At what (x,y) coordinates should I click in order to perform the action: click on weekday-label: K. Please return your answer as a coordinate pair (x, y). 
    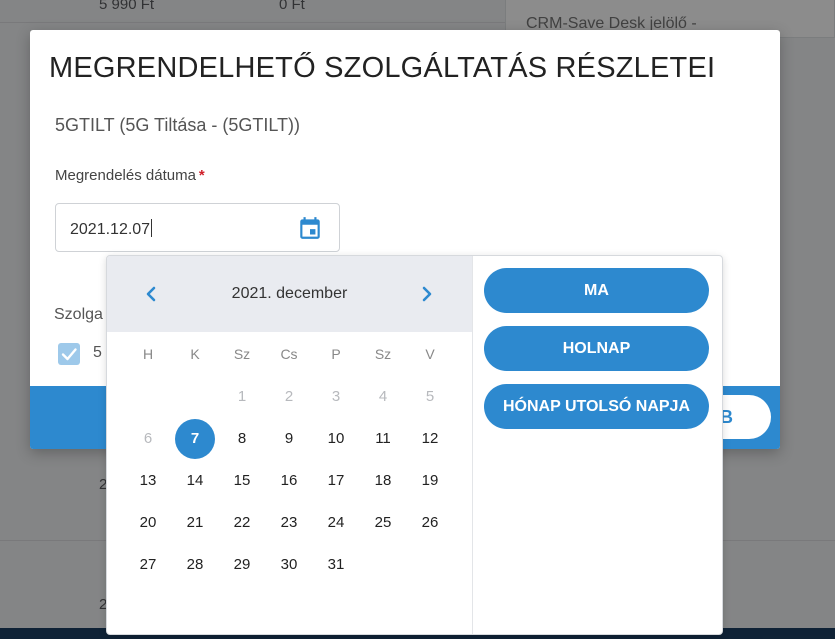
    Looking at the image, I should click on (195, 354).